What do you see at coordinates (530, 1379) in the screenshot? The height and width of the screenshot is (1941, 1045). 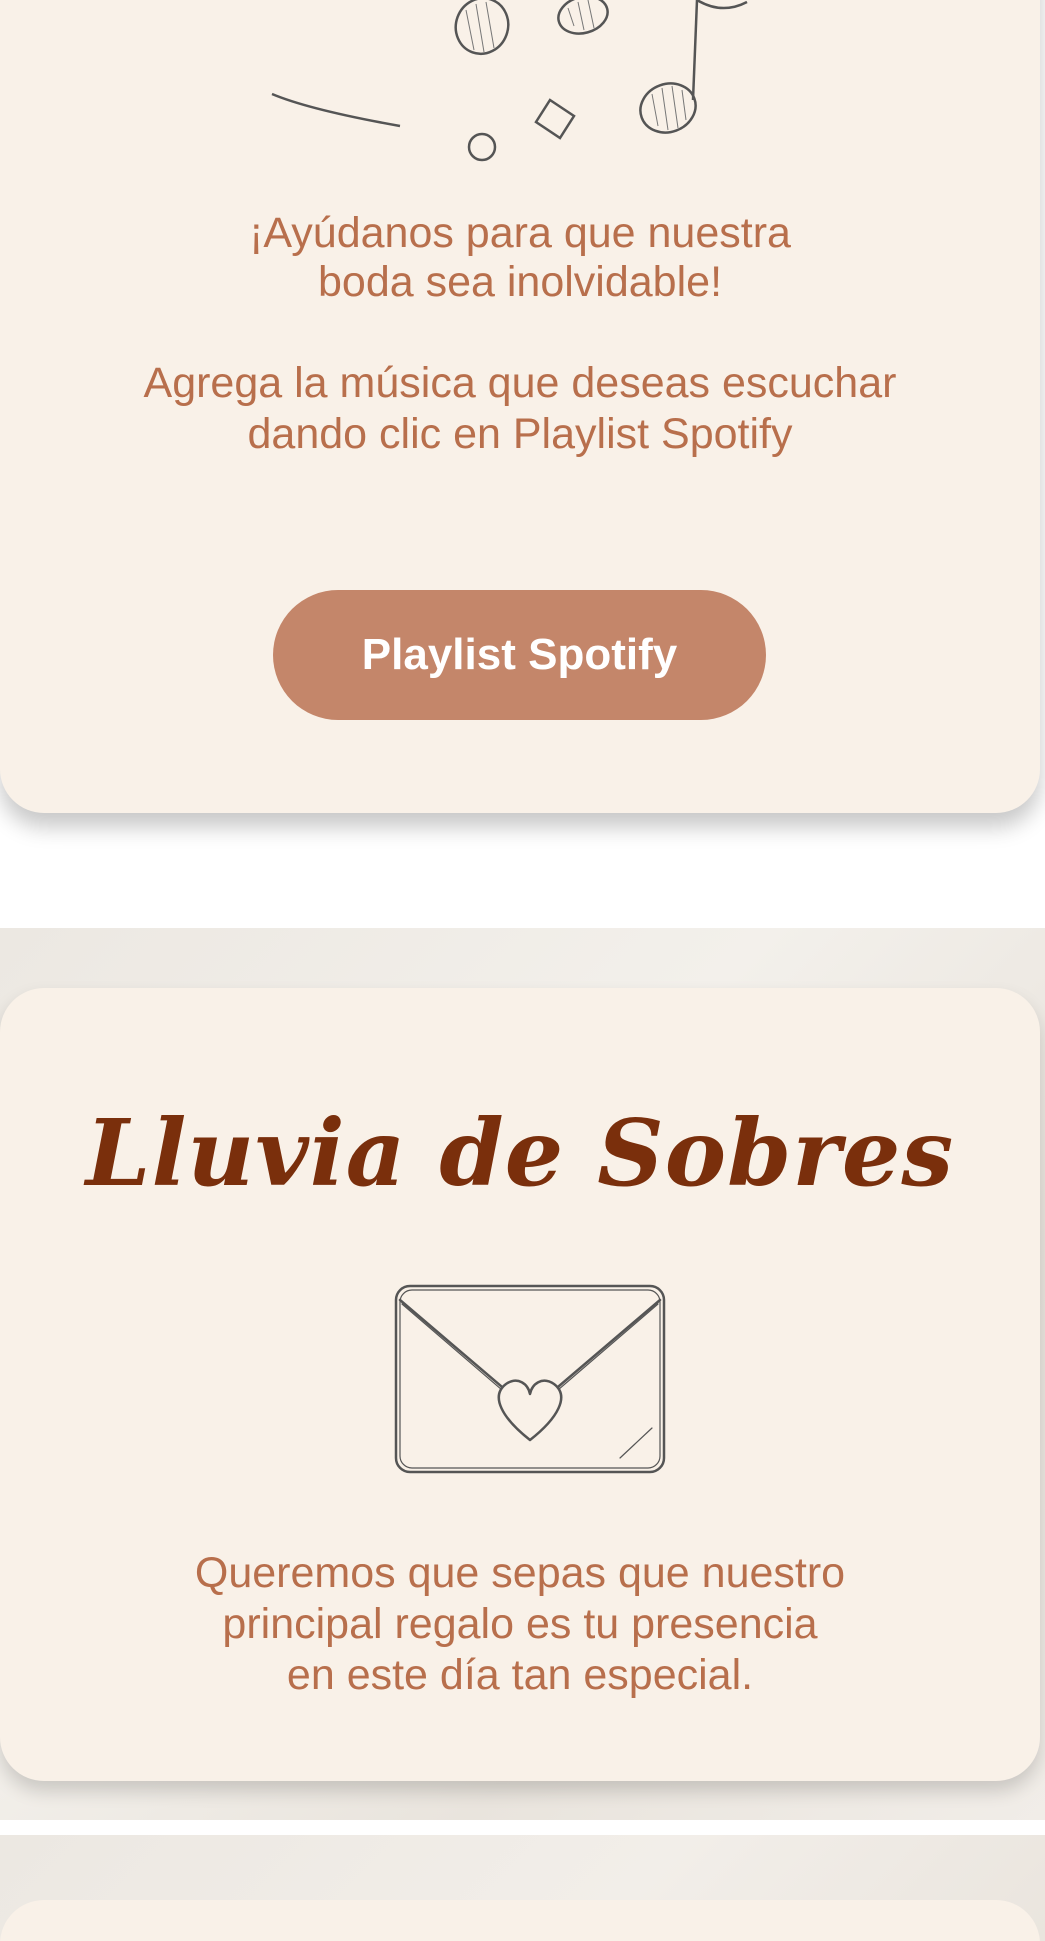 I see `envelope-heart-icon` at bounding box center [530, 1379].